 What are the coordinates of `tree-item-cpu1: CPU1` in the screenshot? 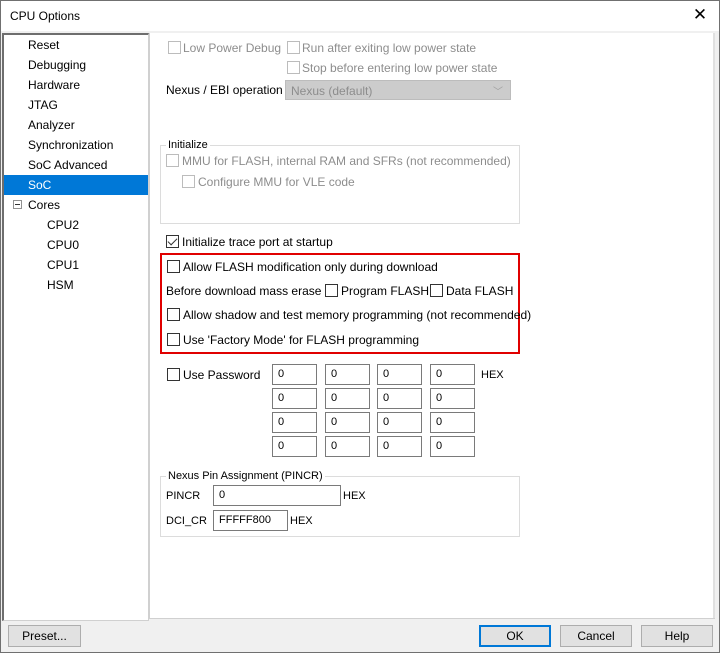 It's located at (76, 265).